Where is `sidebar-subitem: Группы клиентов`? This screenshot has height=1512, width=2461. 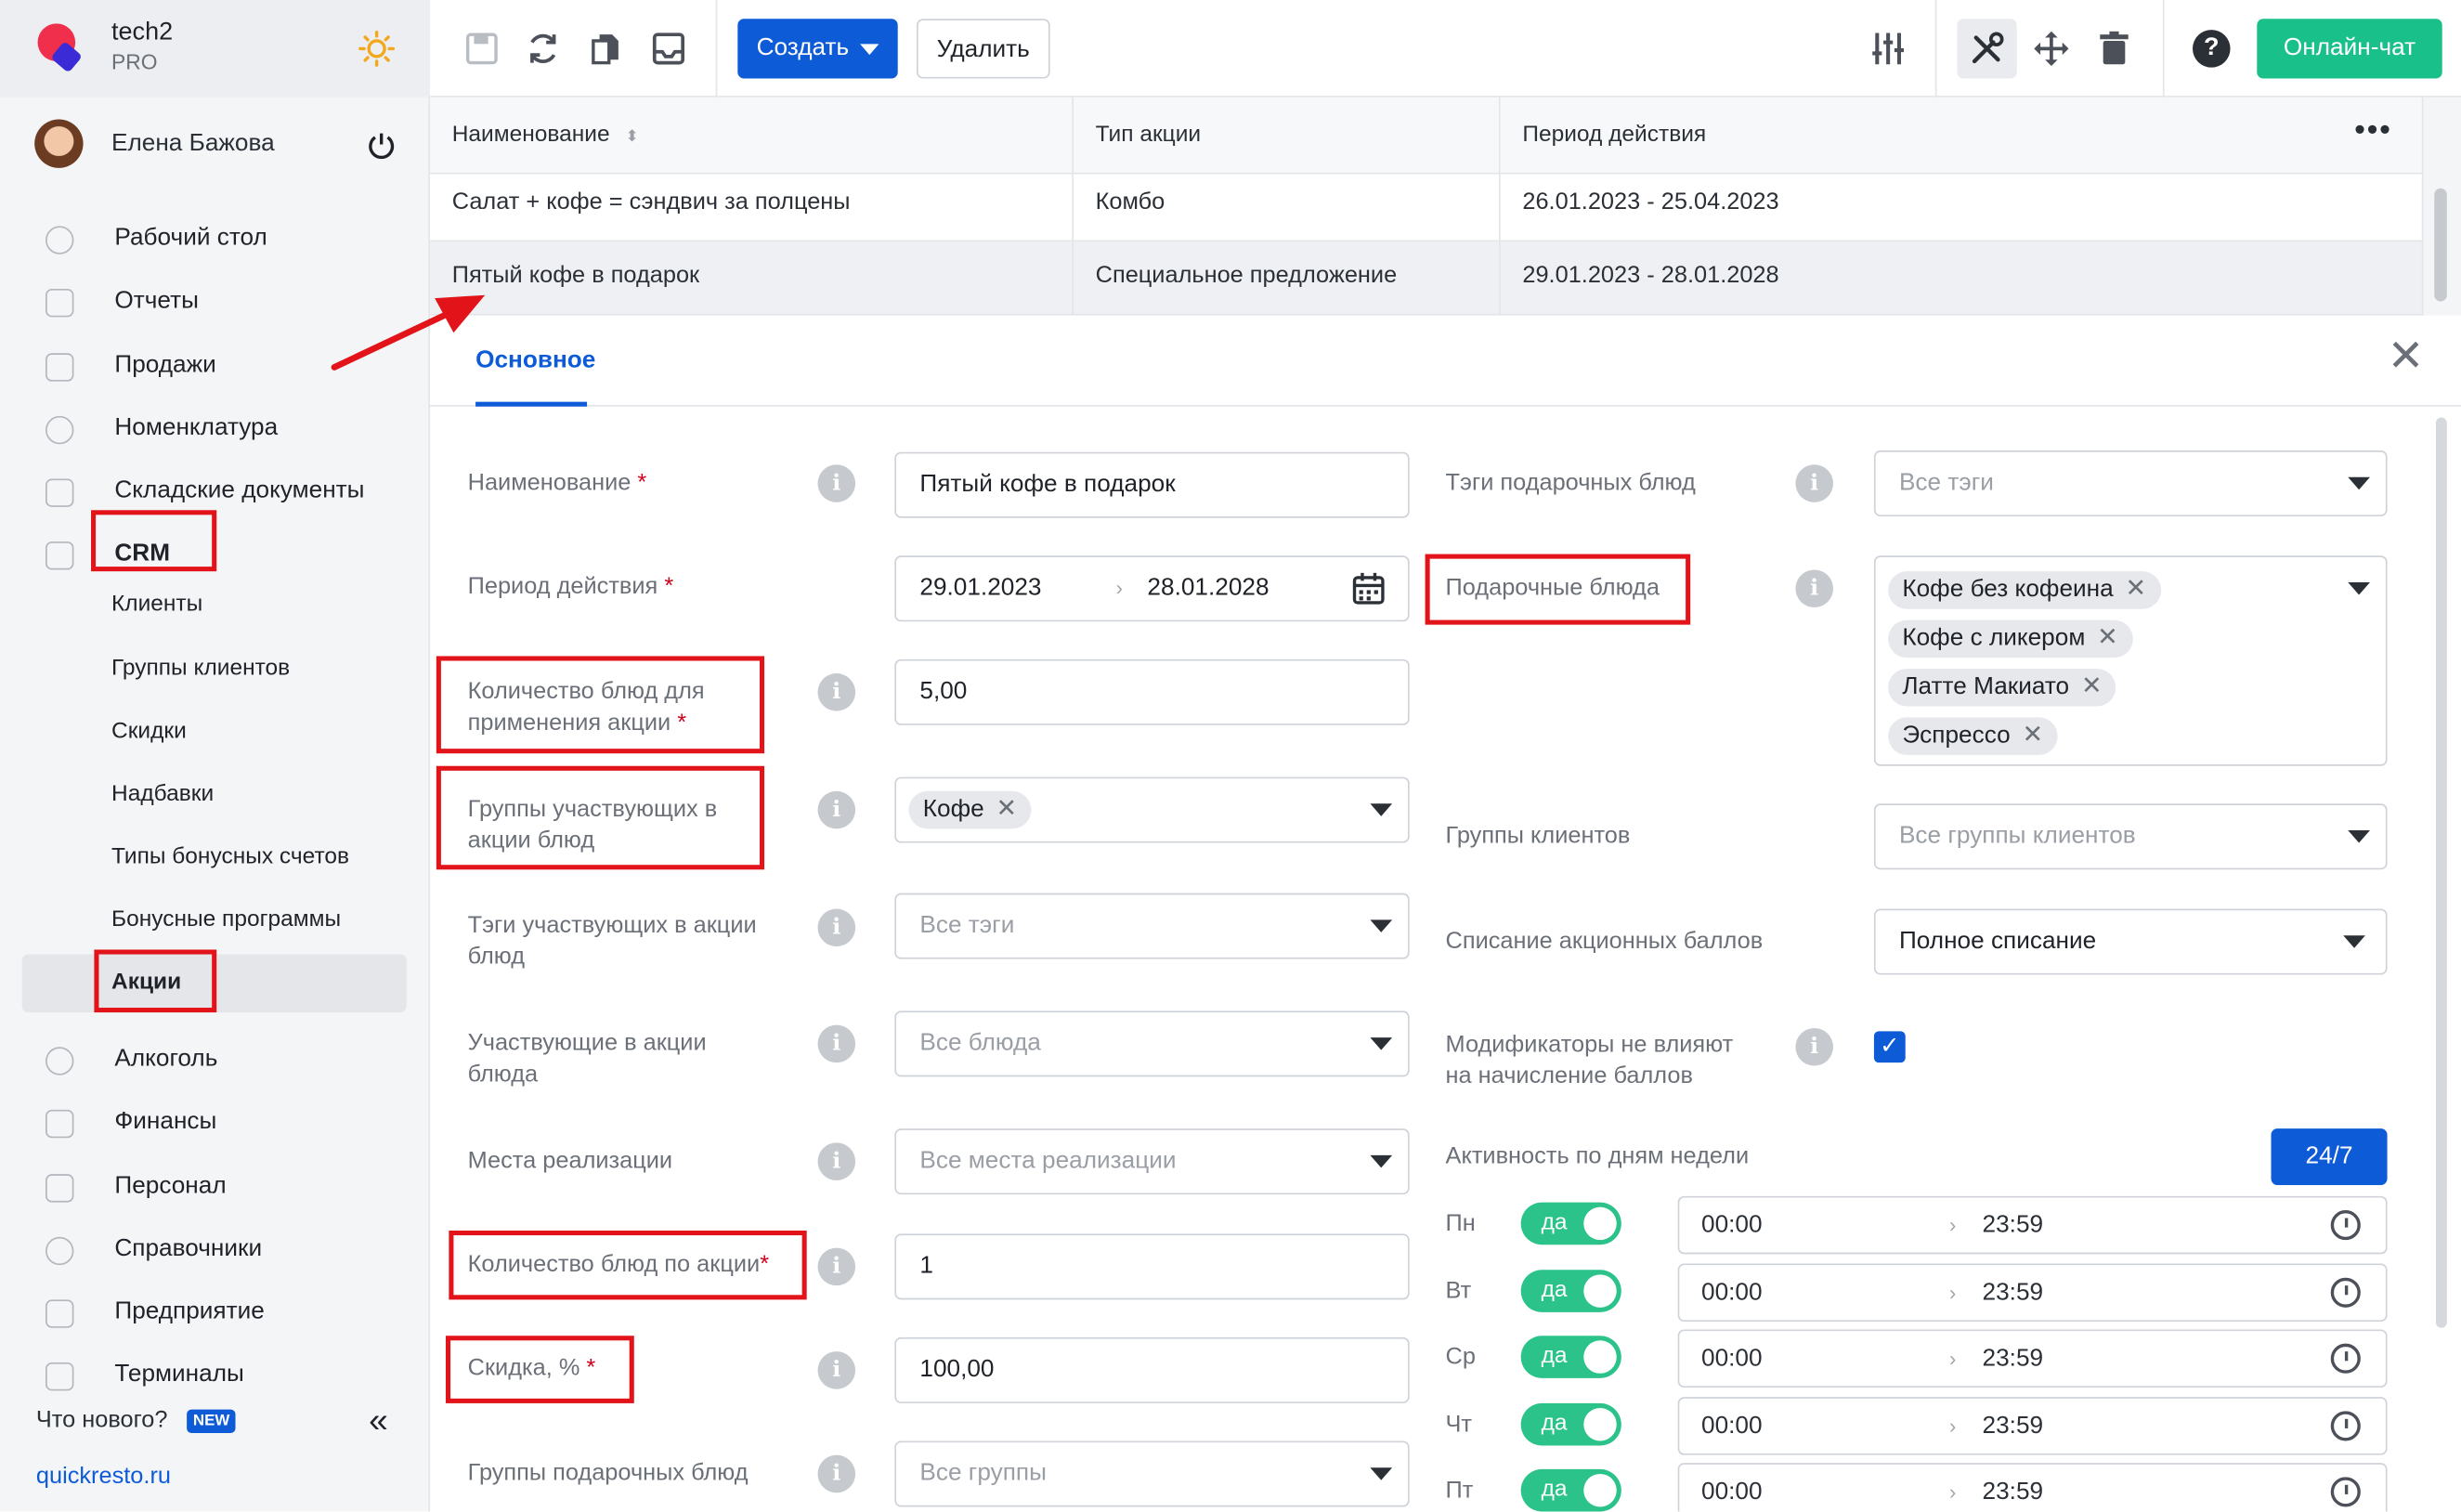 sidebar-subitem: Группы клиентов is located at coordinates (200, 668).